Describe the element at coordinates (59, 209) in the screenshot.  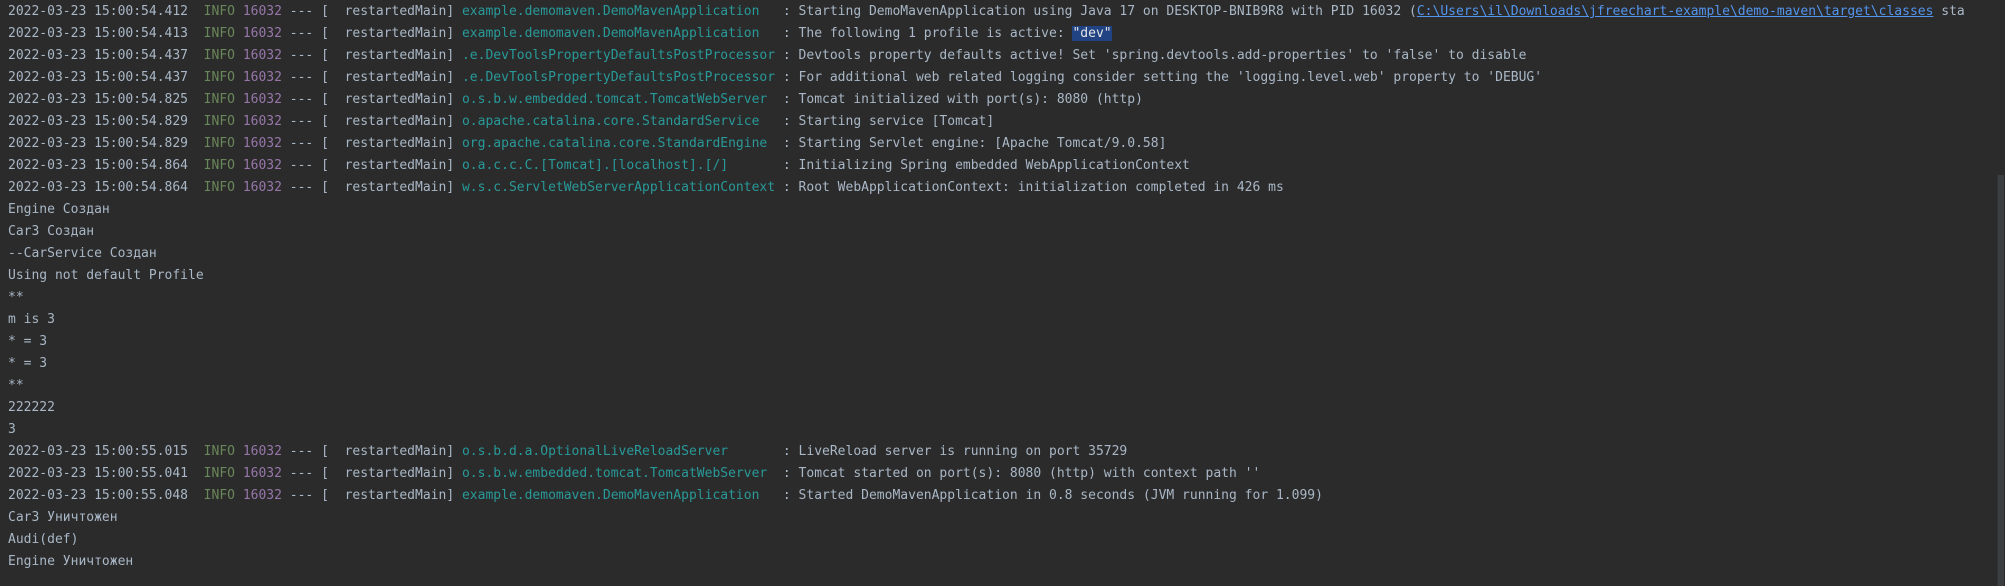
I see `stdout-text: Engine Создан` at that location.